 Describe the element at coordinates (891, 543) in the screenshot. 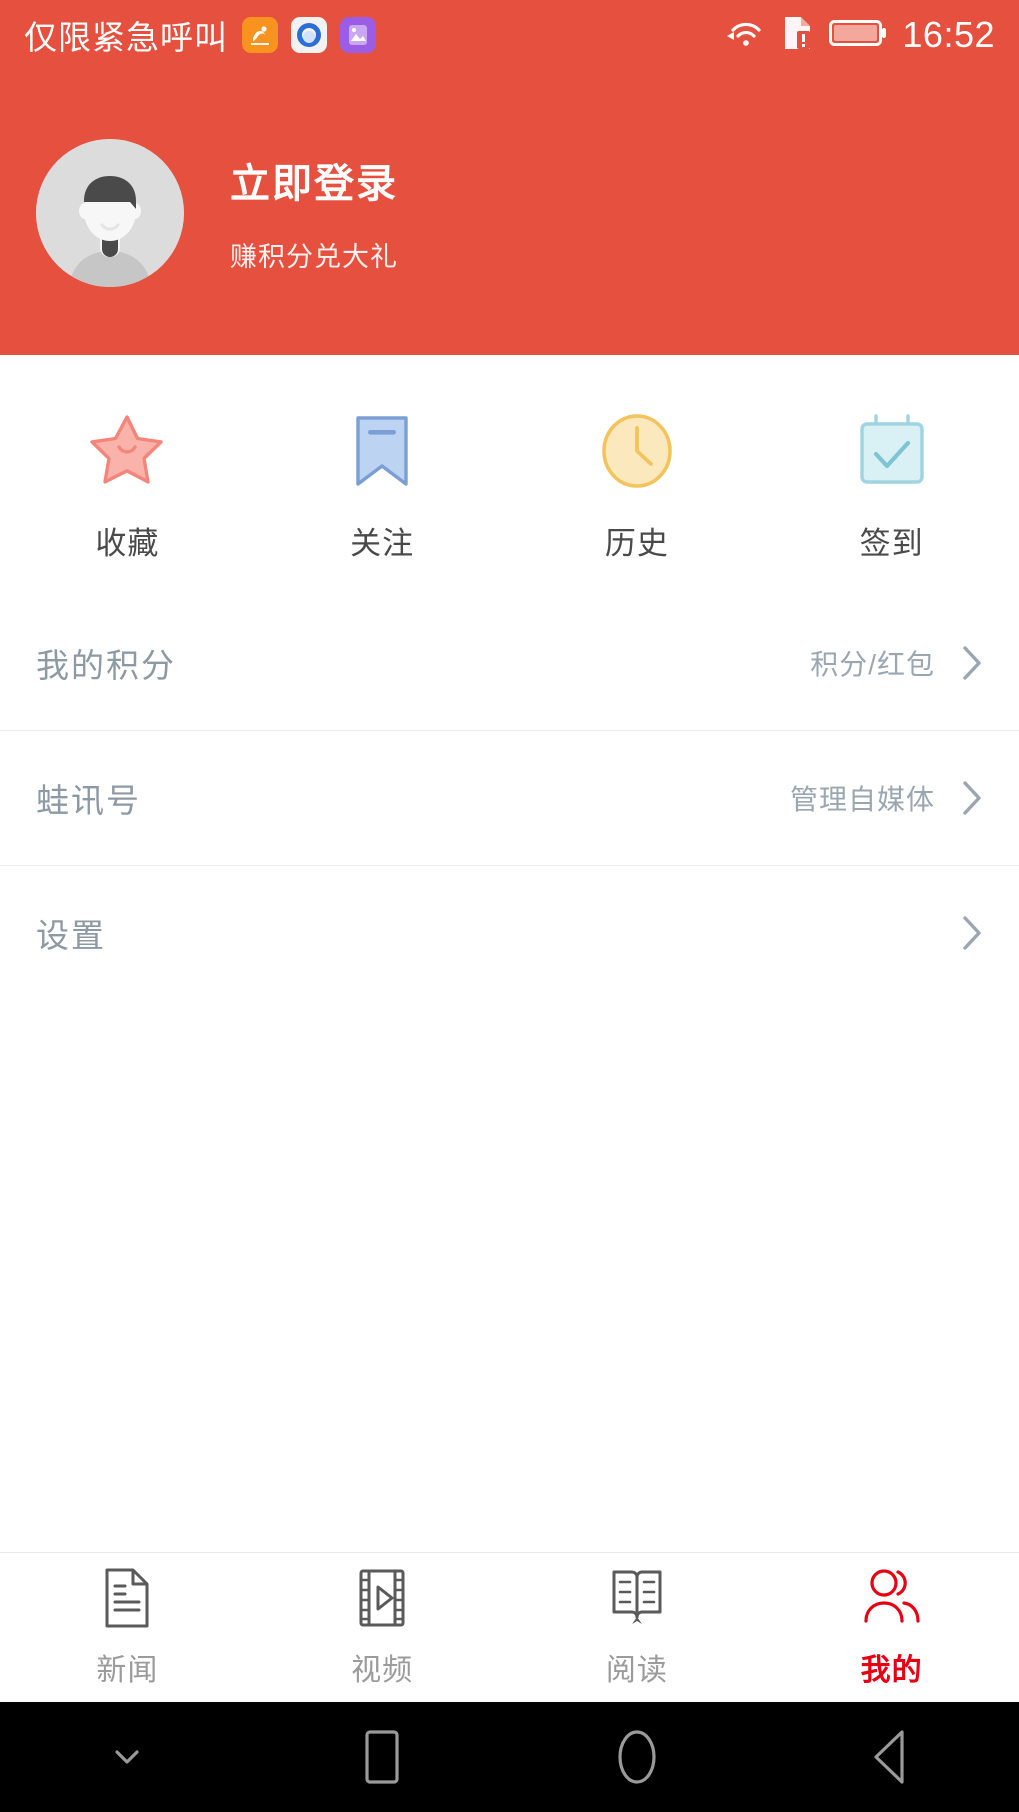

I see `shortcut-label: 签到` at that location.